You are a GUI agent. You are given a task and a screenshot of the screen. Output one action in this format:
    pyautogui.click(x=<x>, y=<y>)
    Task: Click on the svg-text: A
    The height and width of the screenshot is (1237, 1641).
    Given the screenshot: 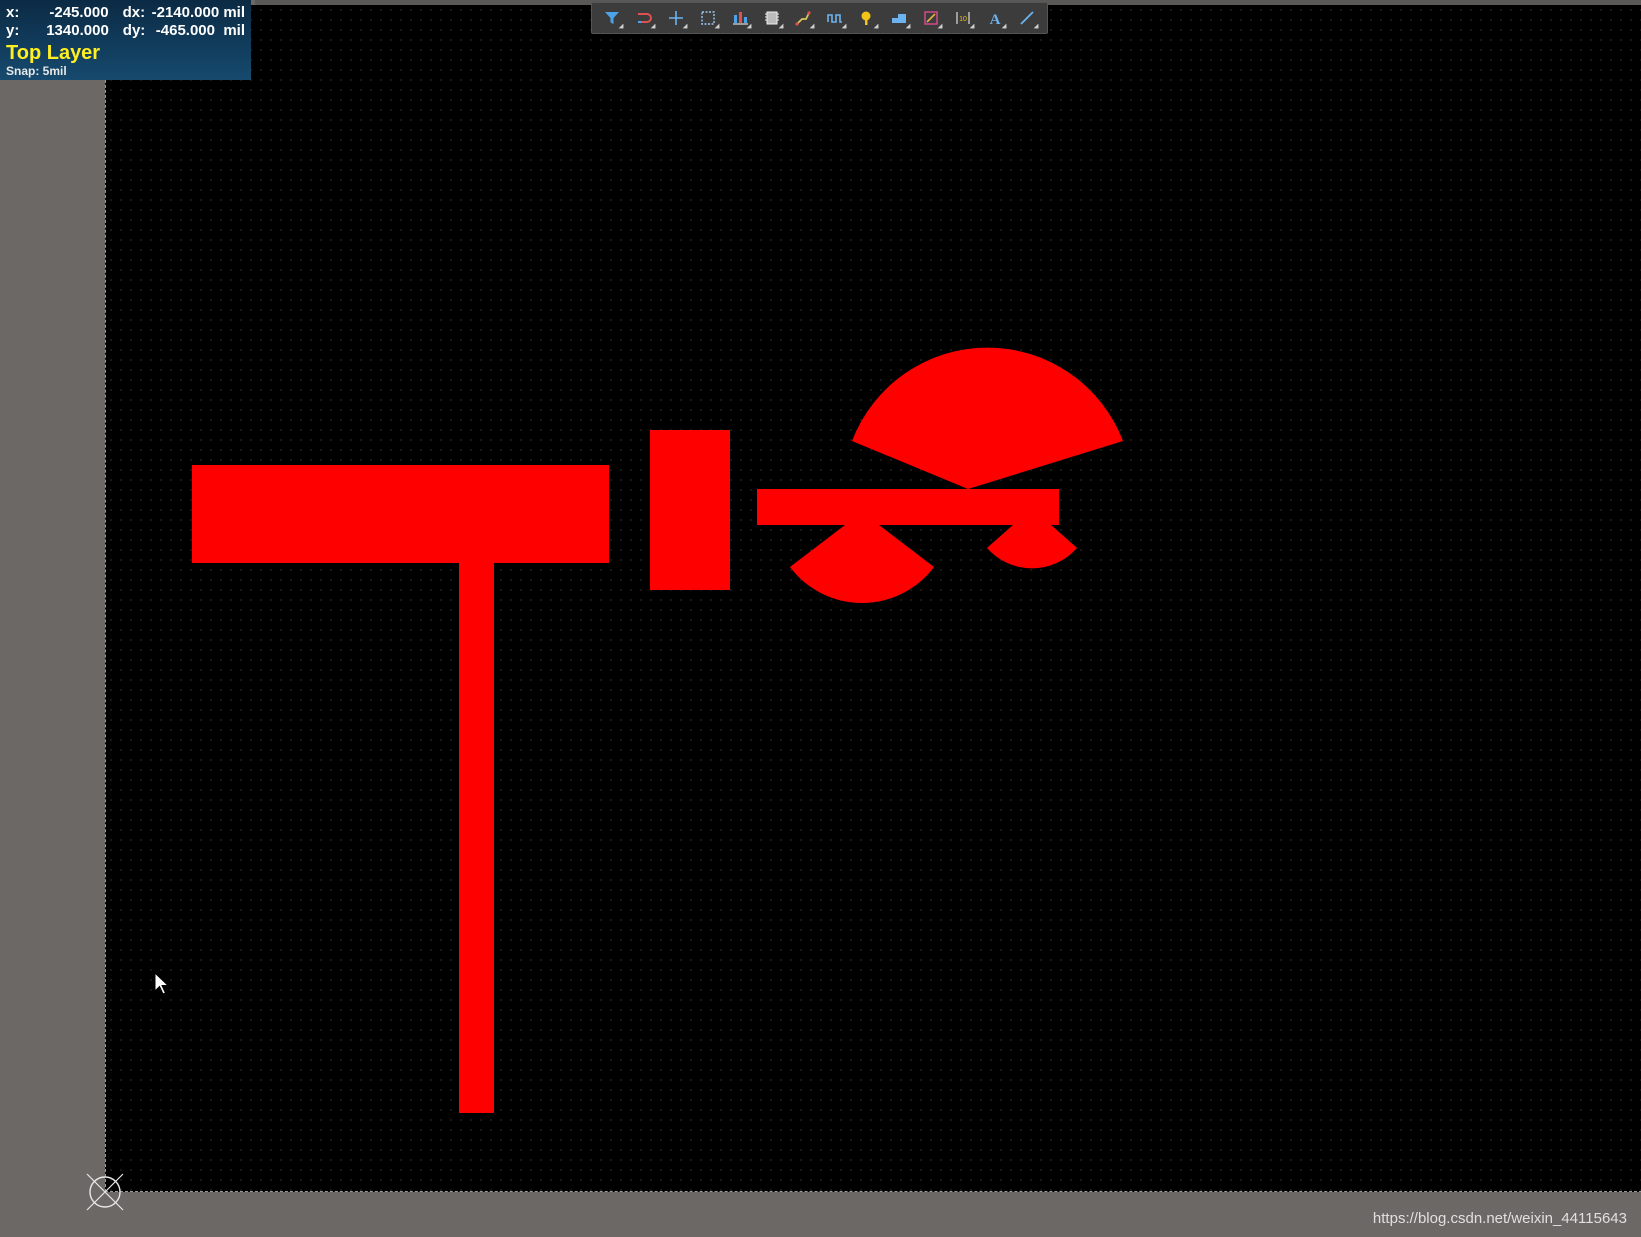 What is the action you would take?
    pyautogui.click(x=995, y=19)
    